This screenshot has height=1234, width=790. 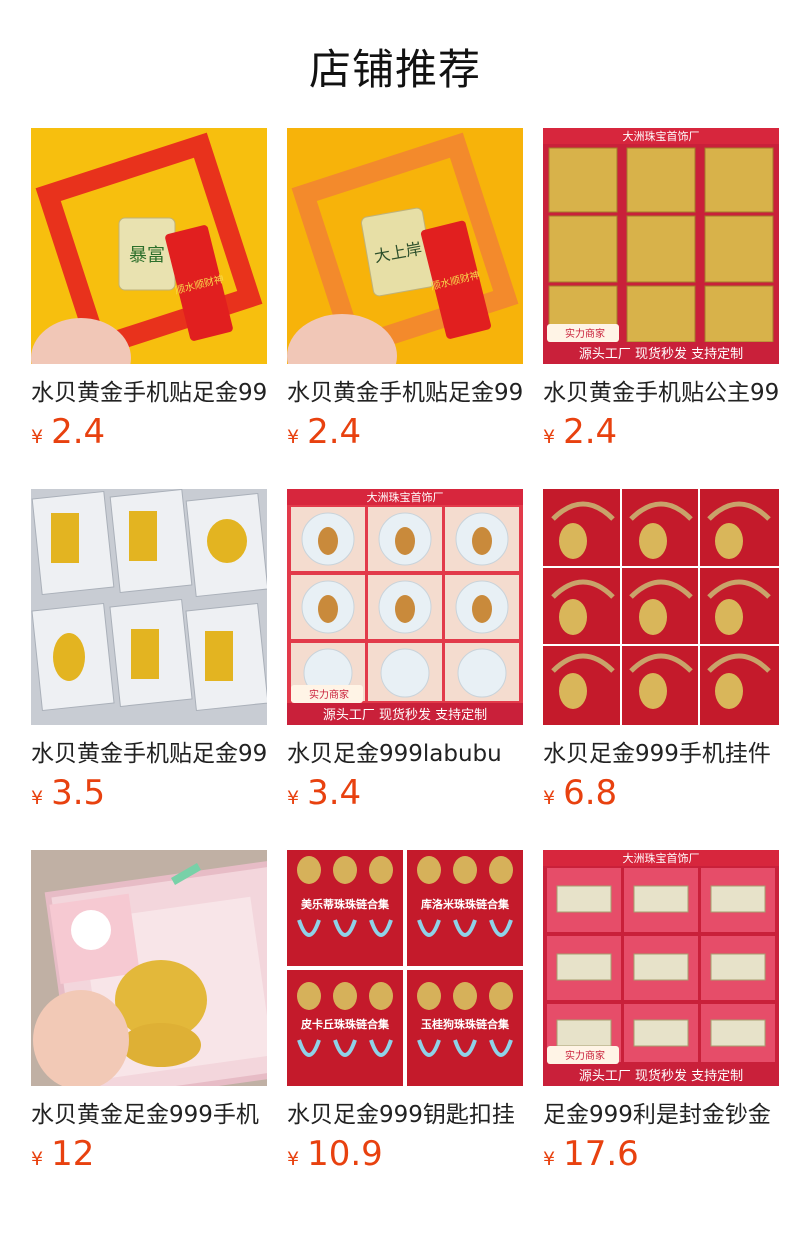 What do you see at coordinates (661, 795) in the screenshot?
I see `product-price: ¥ 6.8` at bounding box center [661, 795].